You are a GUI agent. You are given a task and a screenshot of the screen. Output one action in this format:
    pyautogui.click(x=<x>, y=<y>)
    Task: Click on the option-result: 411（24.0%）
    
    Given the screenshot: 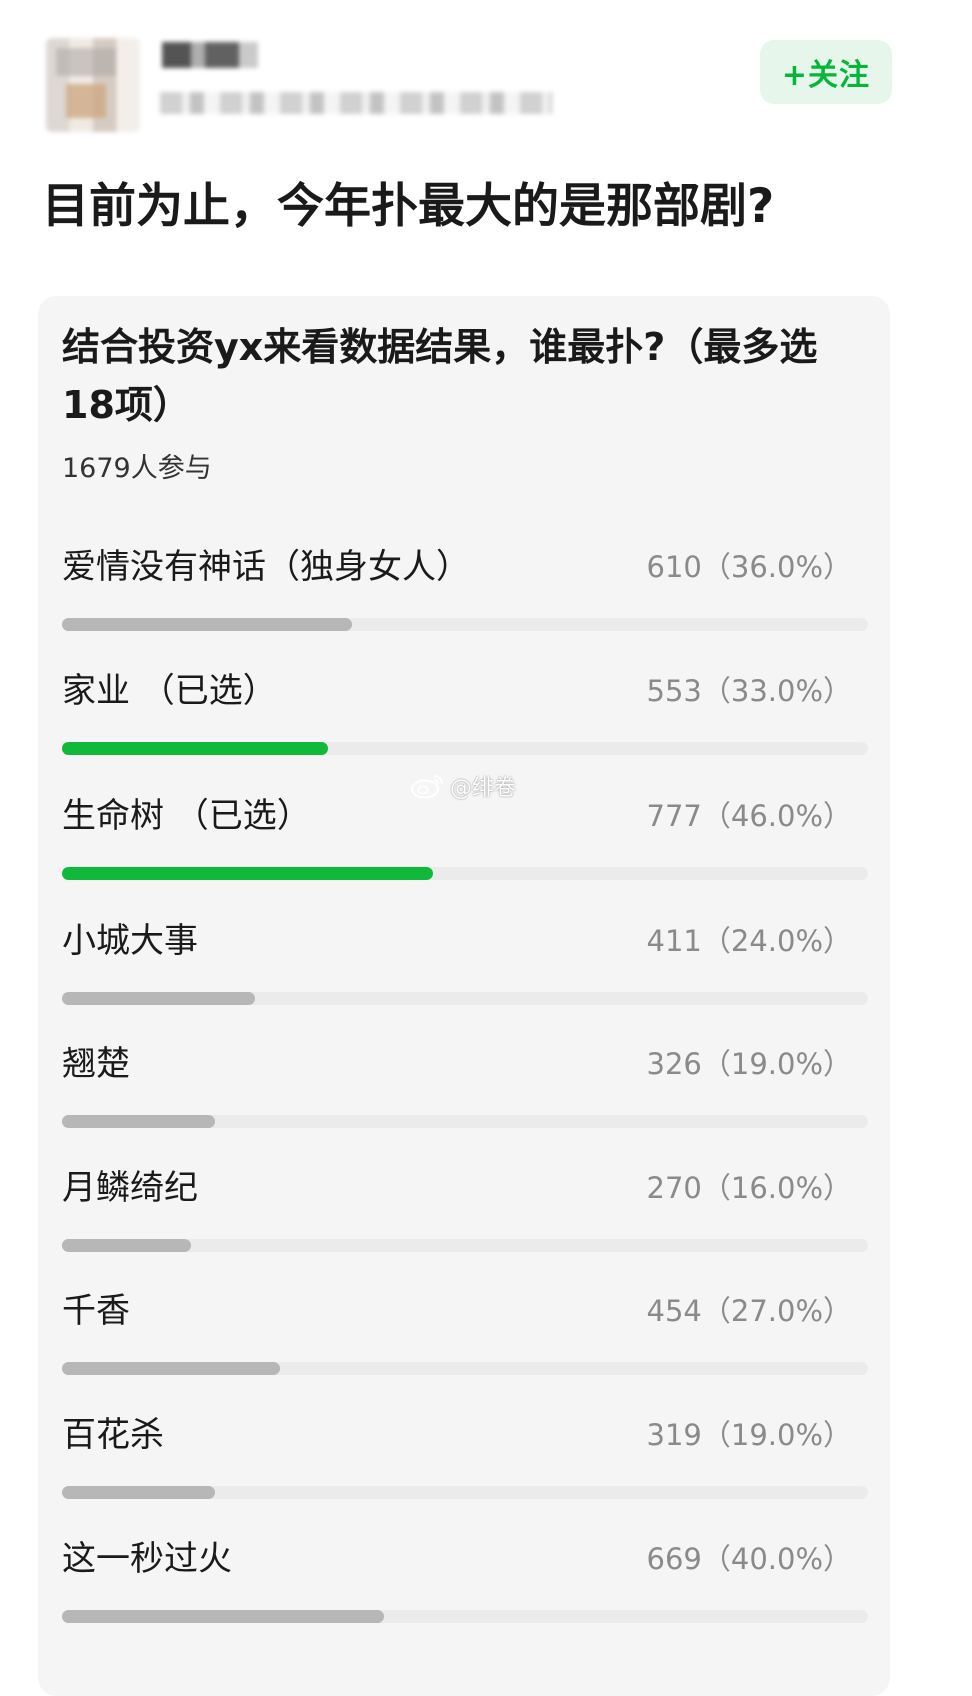 What is the action you would take?
    pyautogui.click(x=749, y=941)
    